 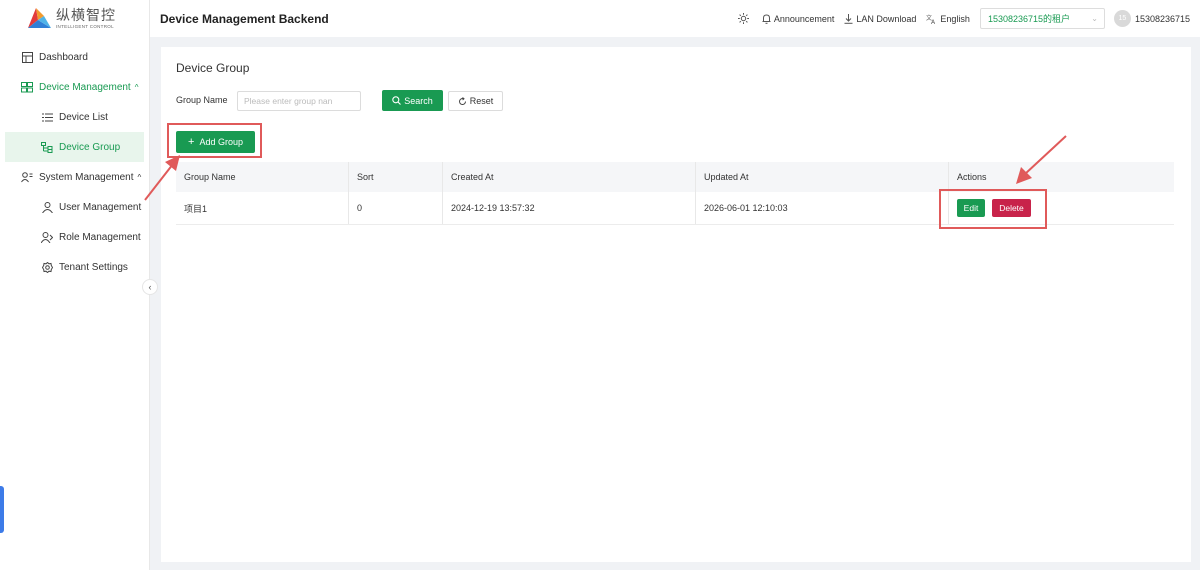 What do you see at coordinates (83, 117) in the screenshot?
I see `sidebar-item-label: Device List` at bounding box center [83, 117].